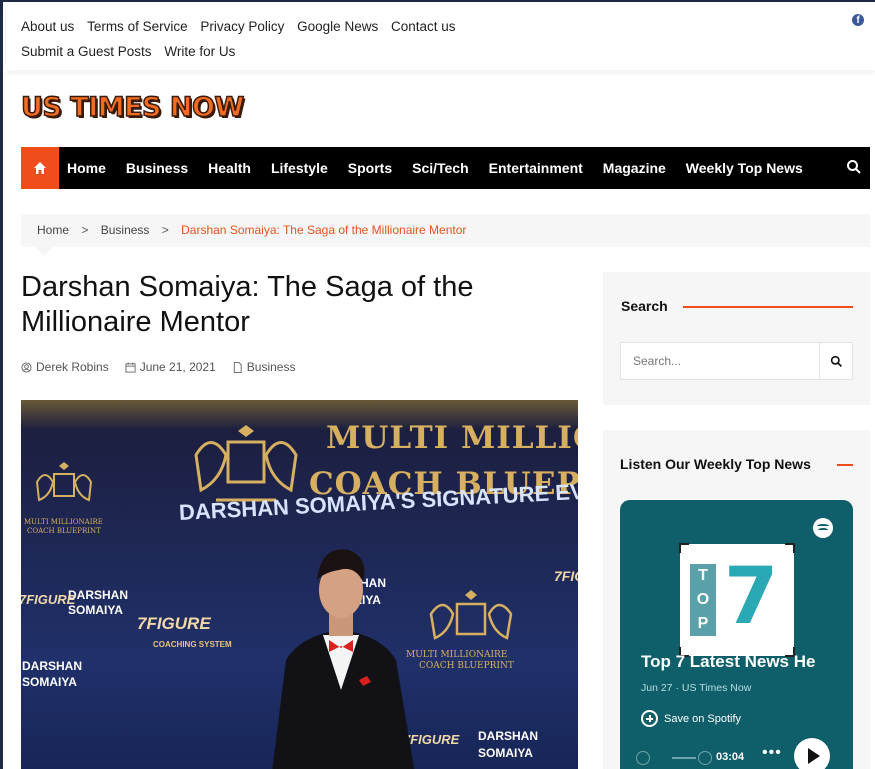  Describe the element at coordinates (199, 51) in the screenshot. I see `top-link-write-for-us: Write for Us` at that location.